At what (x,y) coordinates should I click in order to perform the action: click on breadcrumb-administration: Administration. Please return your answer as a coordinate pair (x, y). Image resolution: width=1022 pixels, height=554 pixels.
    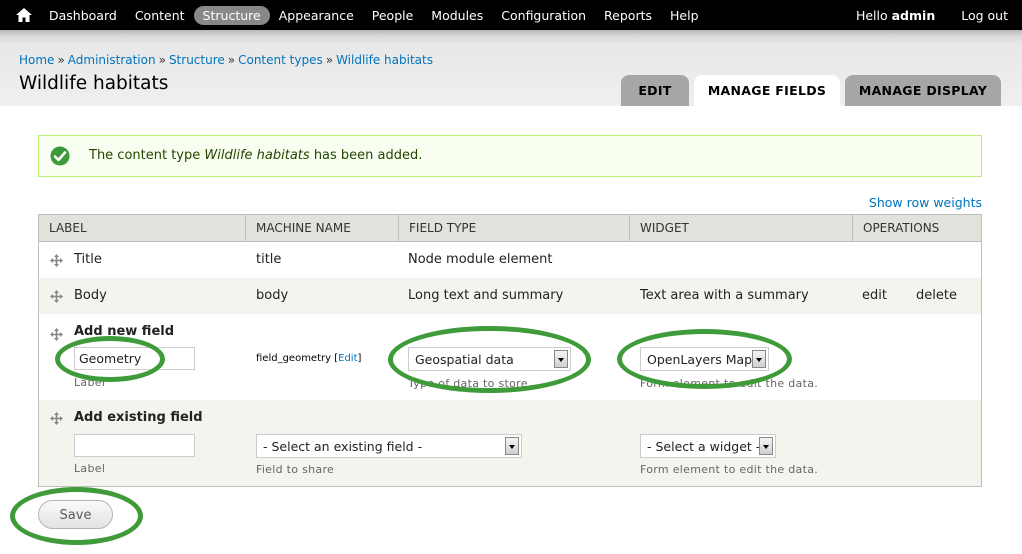
    Looking at the image, I should click on (112, 60).